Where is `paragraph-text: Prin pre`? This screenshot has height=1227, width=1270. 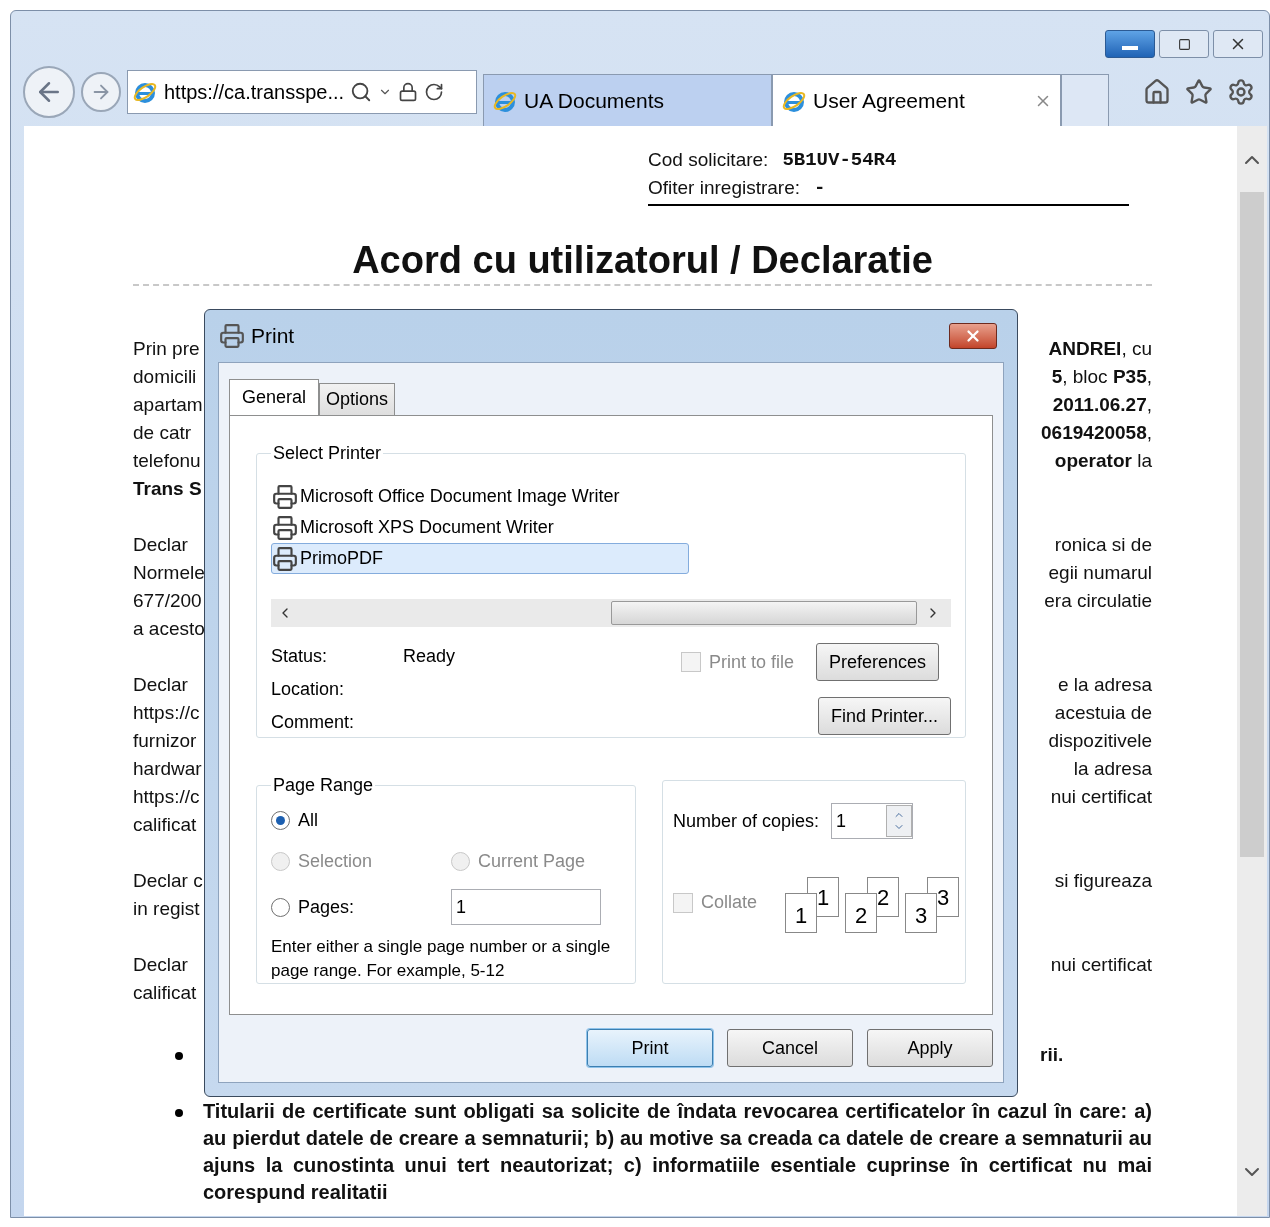 paragraph-text: Prin pre is located at coordinates (166, 348).